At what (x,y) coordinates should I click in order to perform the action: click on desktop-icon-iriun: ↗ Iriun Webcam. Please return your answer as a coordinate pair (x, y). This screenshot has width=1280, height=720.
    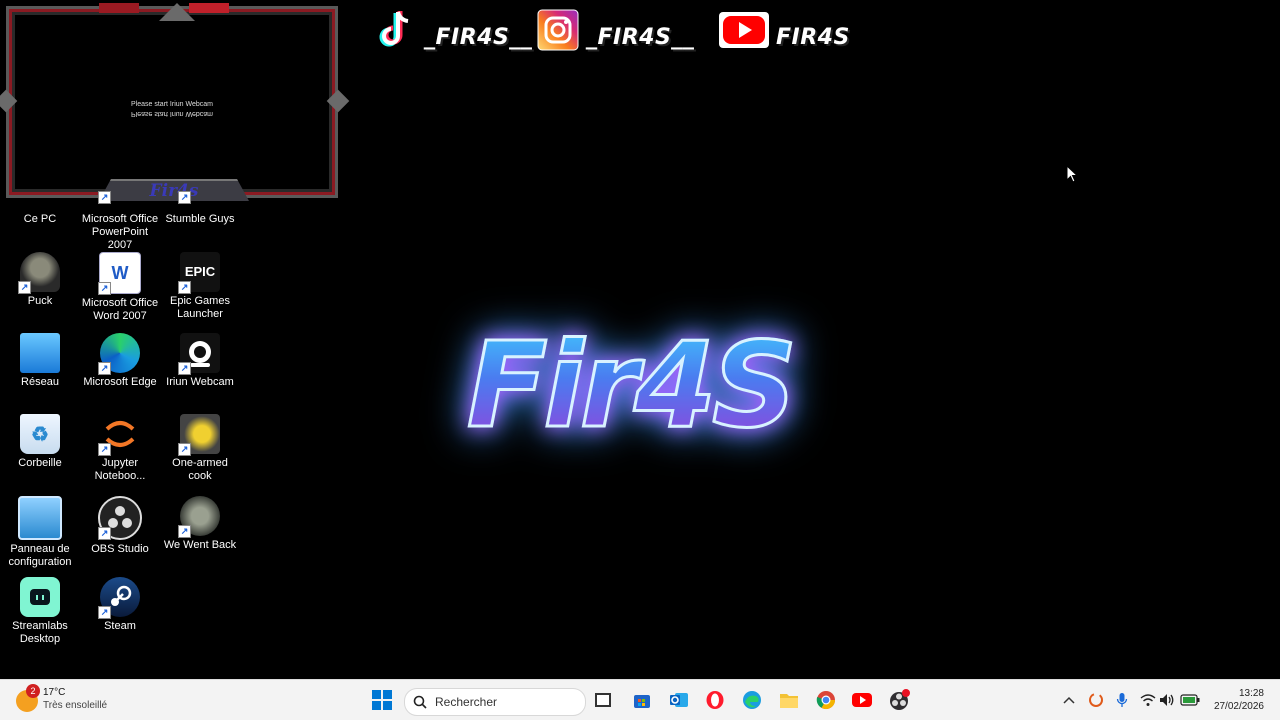
    Looking at the image, I should click on (200, 361).